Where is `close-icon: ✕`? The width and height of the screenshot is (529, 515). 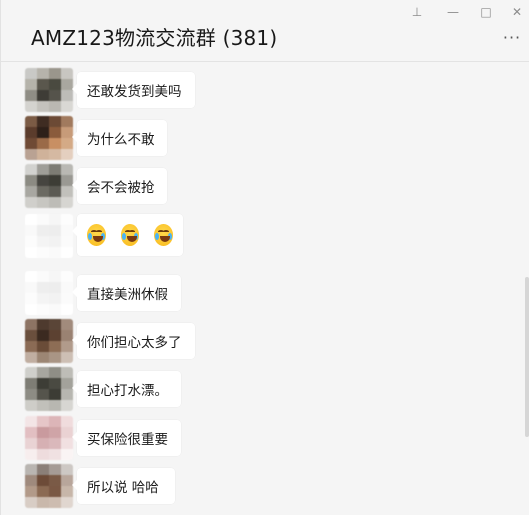
close-icon: ✕ is located at coordinates (517, 12).